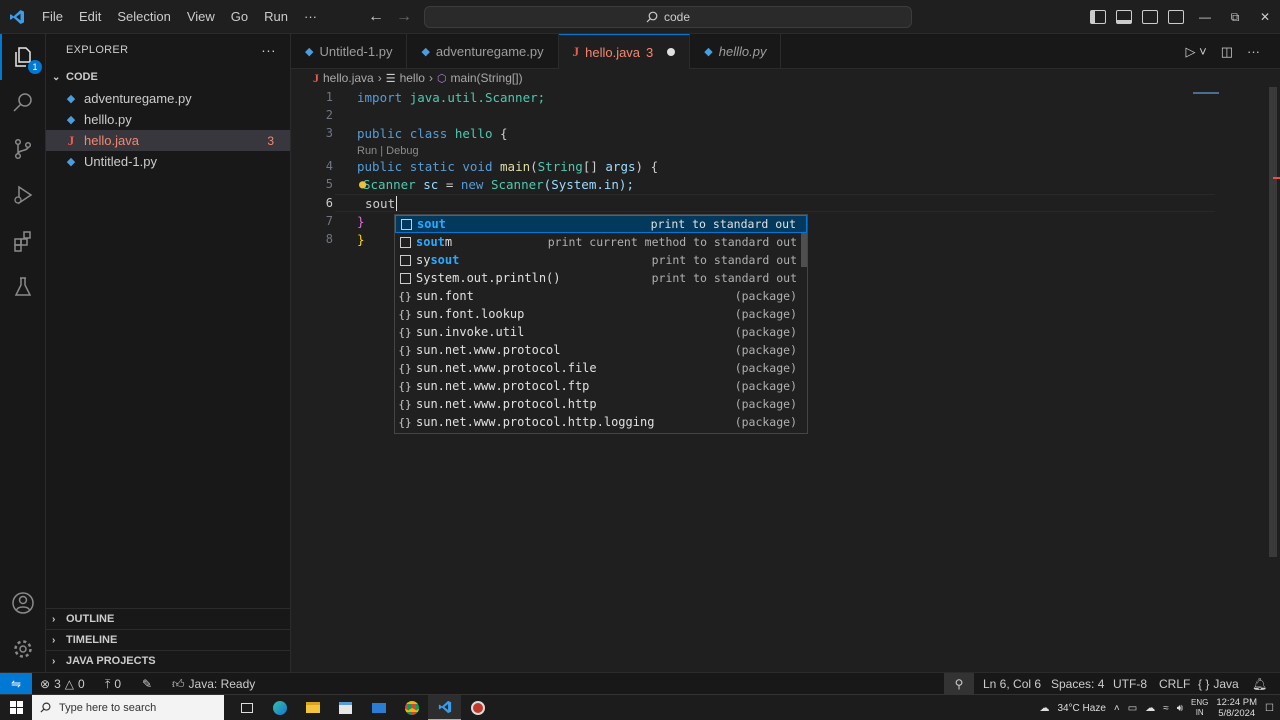 The width and height of the screenshot is (1280, 720). I want to click on windows-start-icon, so click(16, 707).